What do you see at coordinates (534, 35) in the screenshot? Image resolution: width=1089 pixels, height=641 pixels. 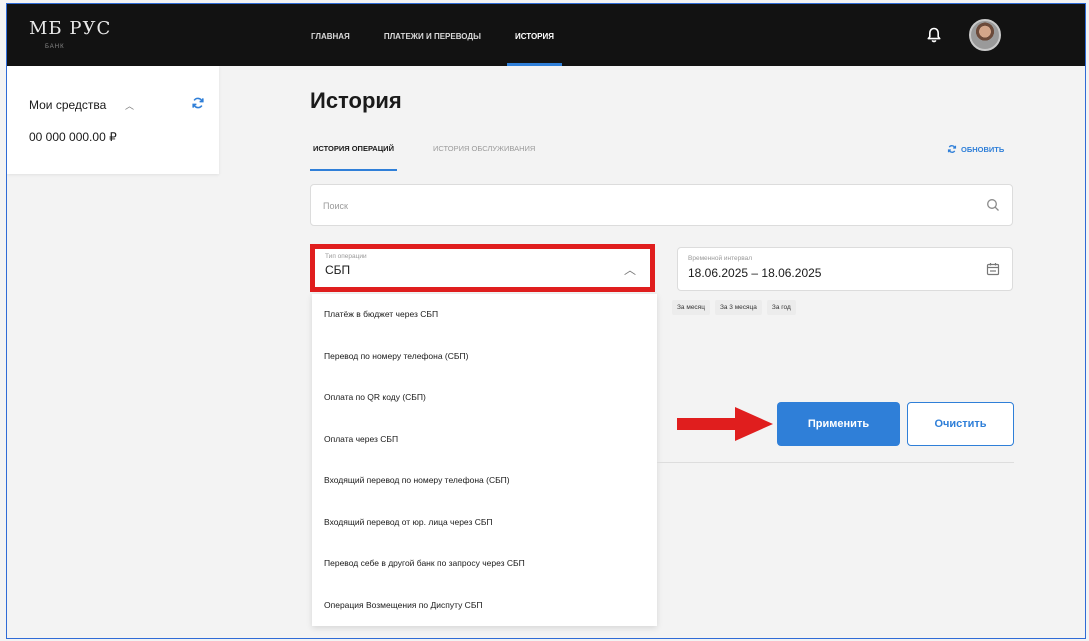 I see `nav-item-history: ИСТОРИЯ` at bounding box center [534, 35].